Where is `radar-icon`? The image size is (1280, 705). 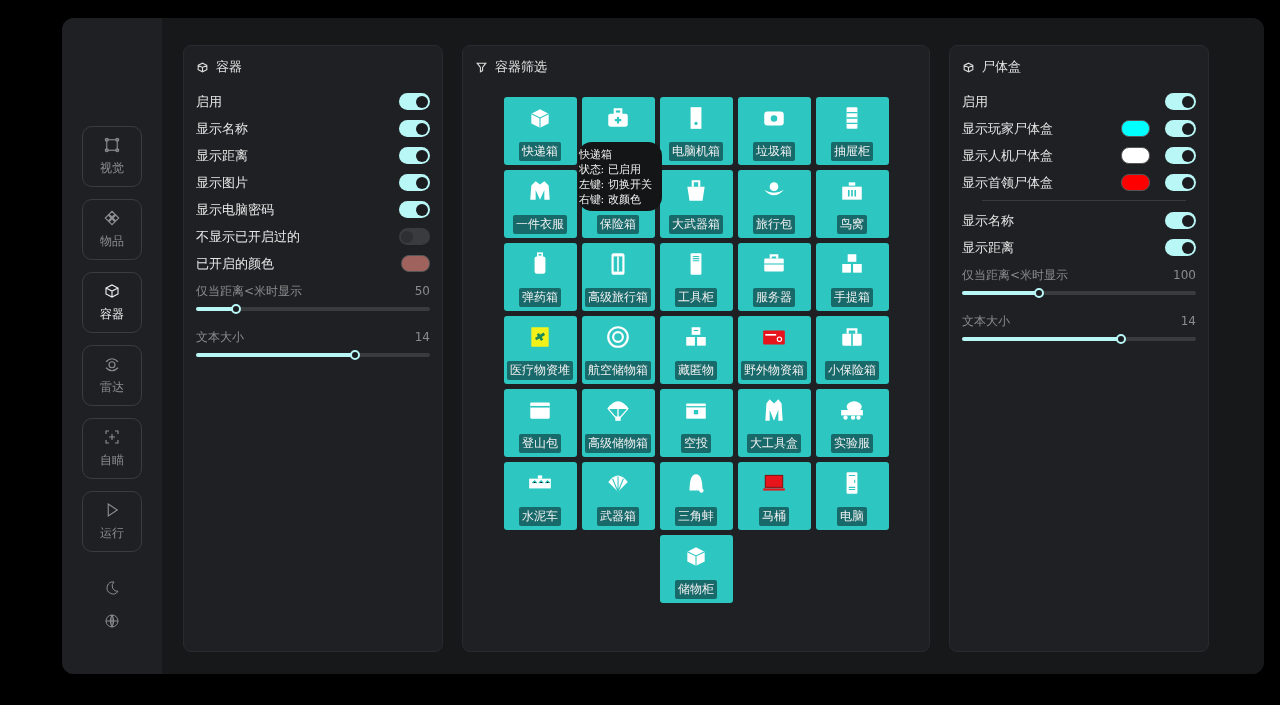 radar-icon is located at coordinates (112, 364).